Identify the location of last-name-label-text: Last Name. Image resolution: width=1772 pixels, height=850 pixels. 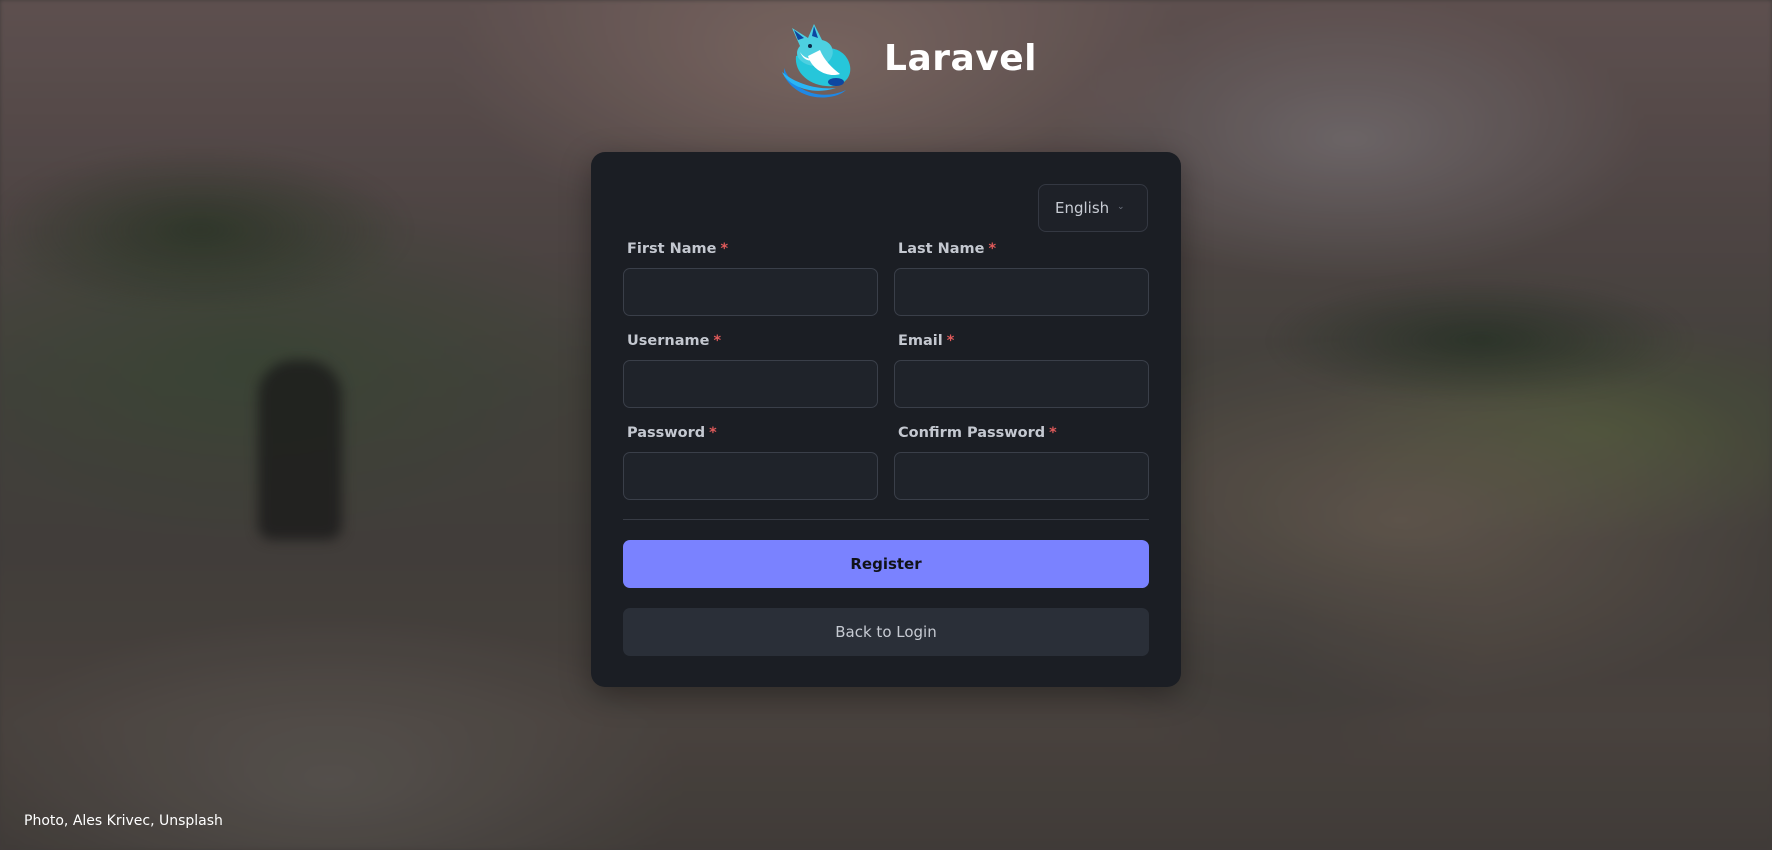
(941, 249).